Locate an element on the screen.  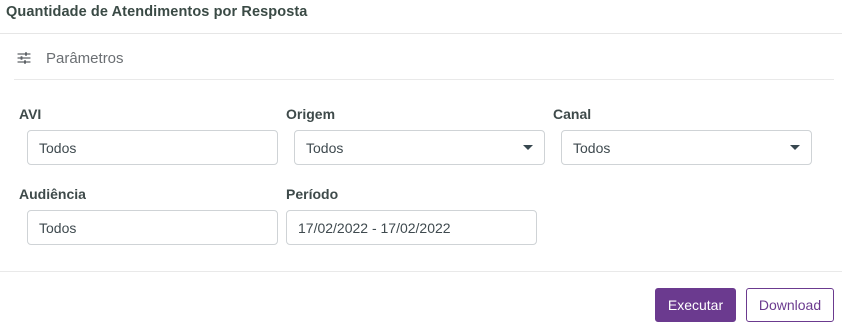
avi-value: Todos is located at coordinates (58, 147).